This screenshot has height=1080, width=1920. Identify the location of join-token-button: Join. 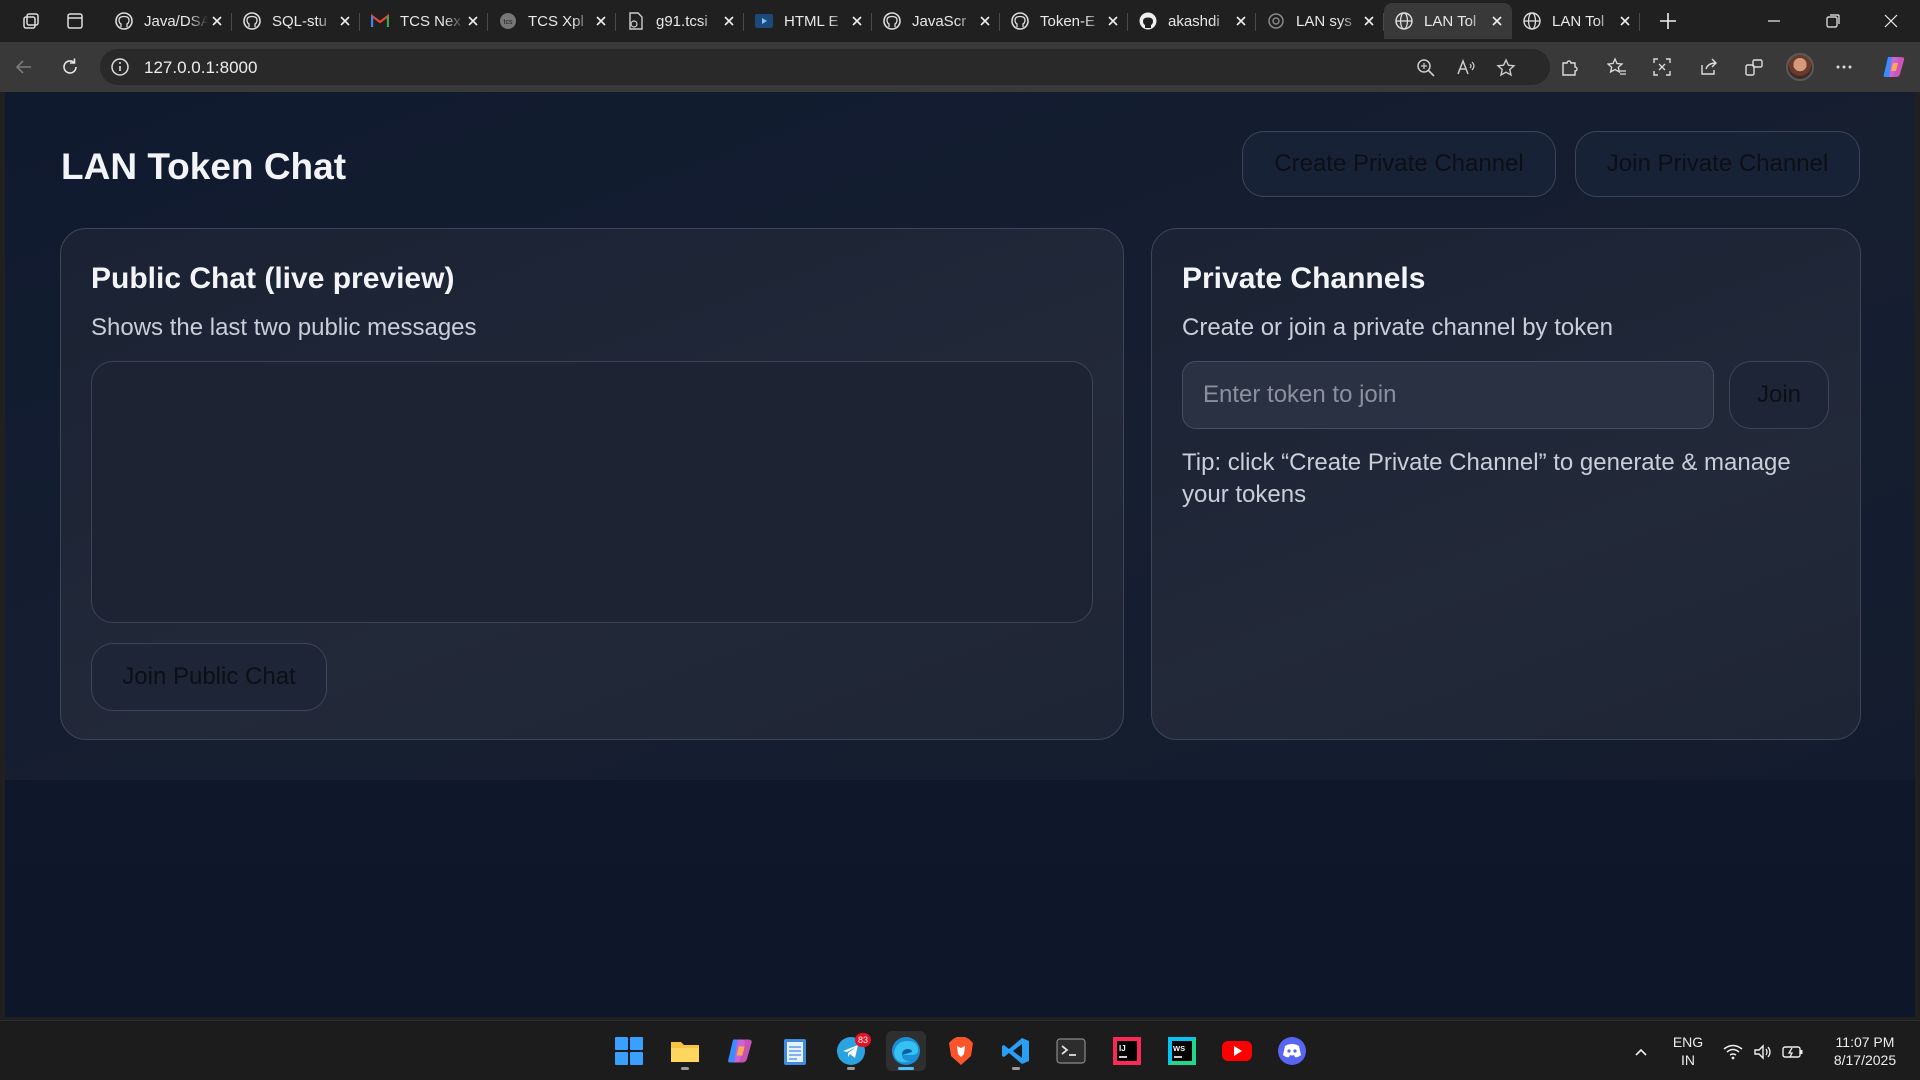
(1779, 395).